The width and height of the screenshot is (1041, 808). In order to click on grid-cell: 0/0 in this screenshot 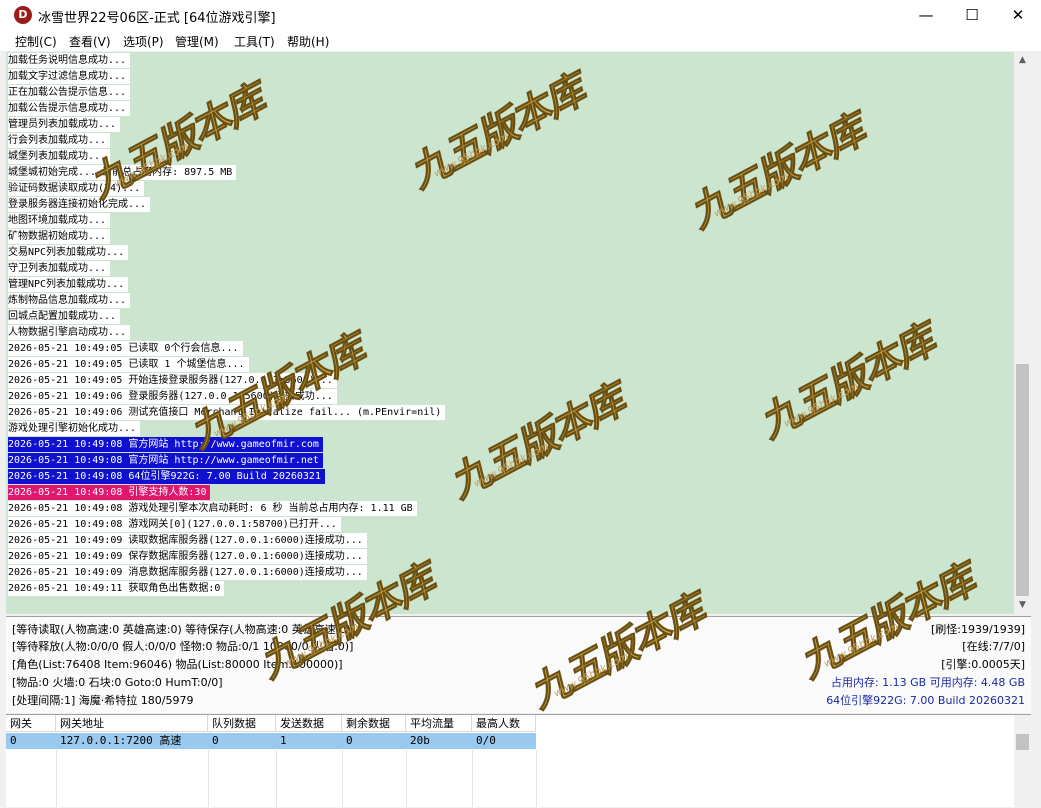, I will do `click(486, 740)`.